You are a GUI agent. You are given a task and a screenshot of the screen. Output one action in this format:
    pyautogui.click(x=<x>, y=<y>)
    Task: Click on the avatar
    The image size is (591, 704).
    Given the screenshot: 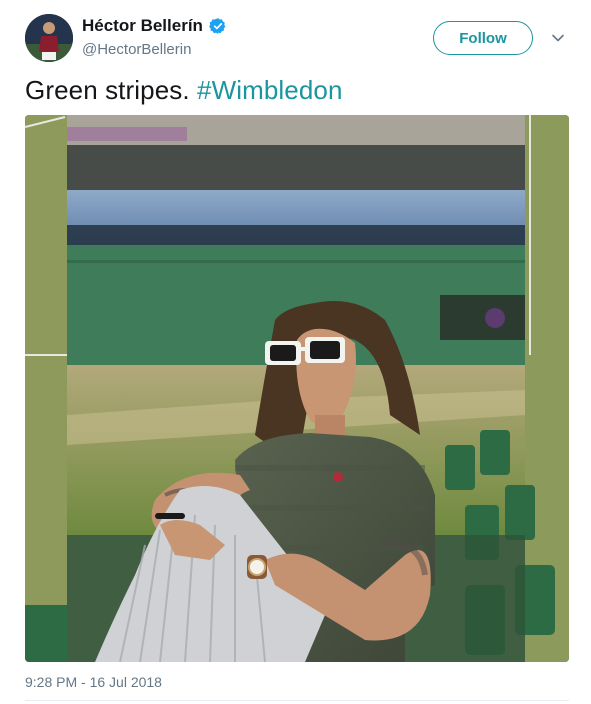 What is the action you would take?
    pyautogui.click(x=49, y=38)
    